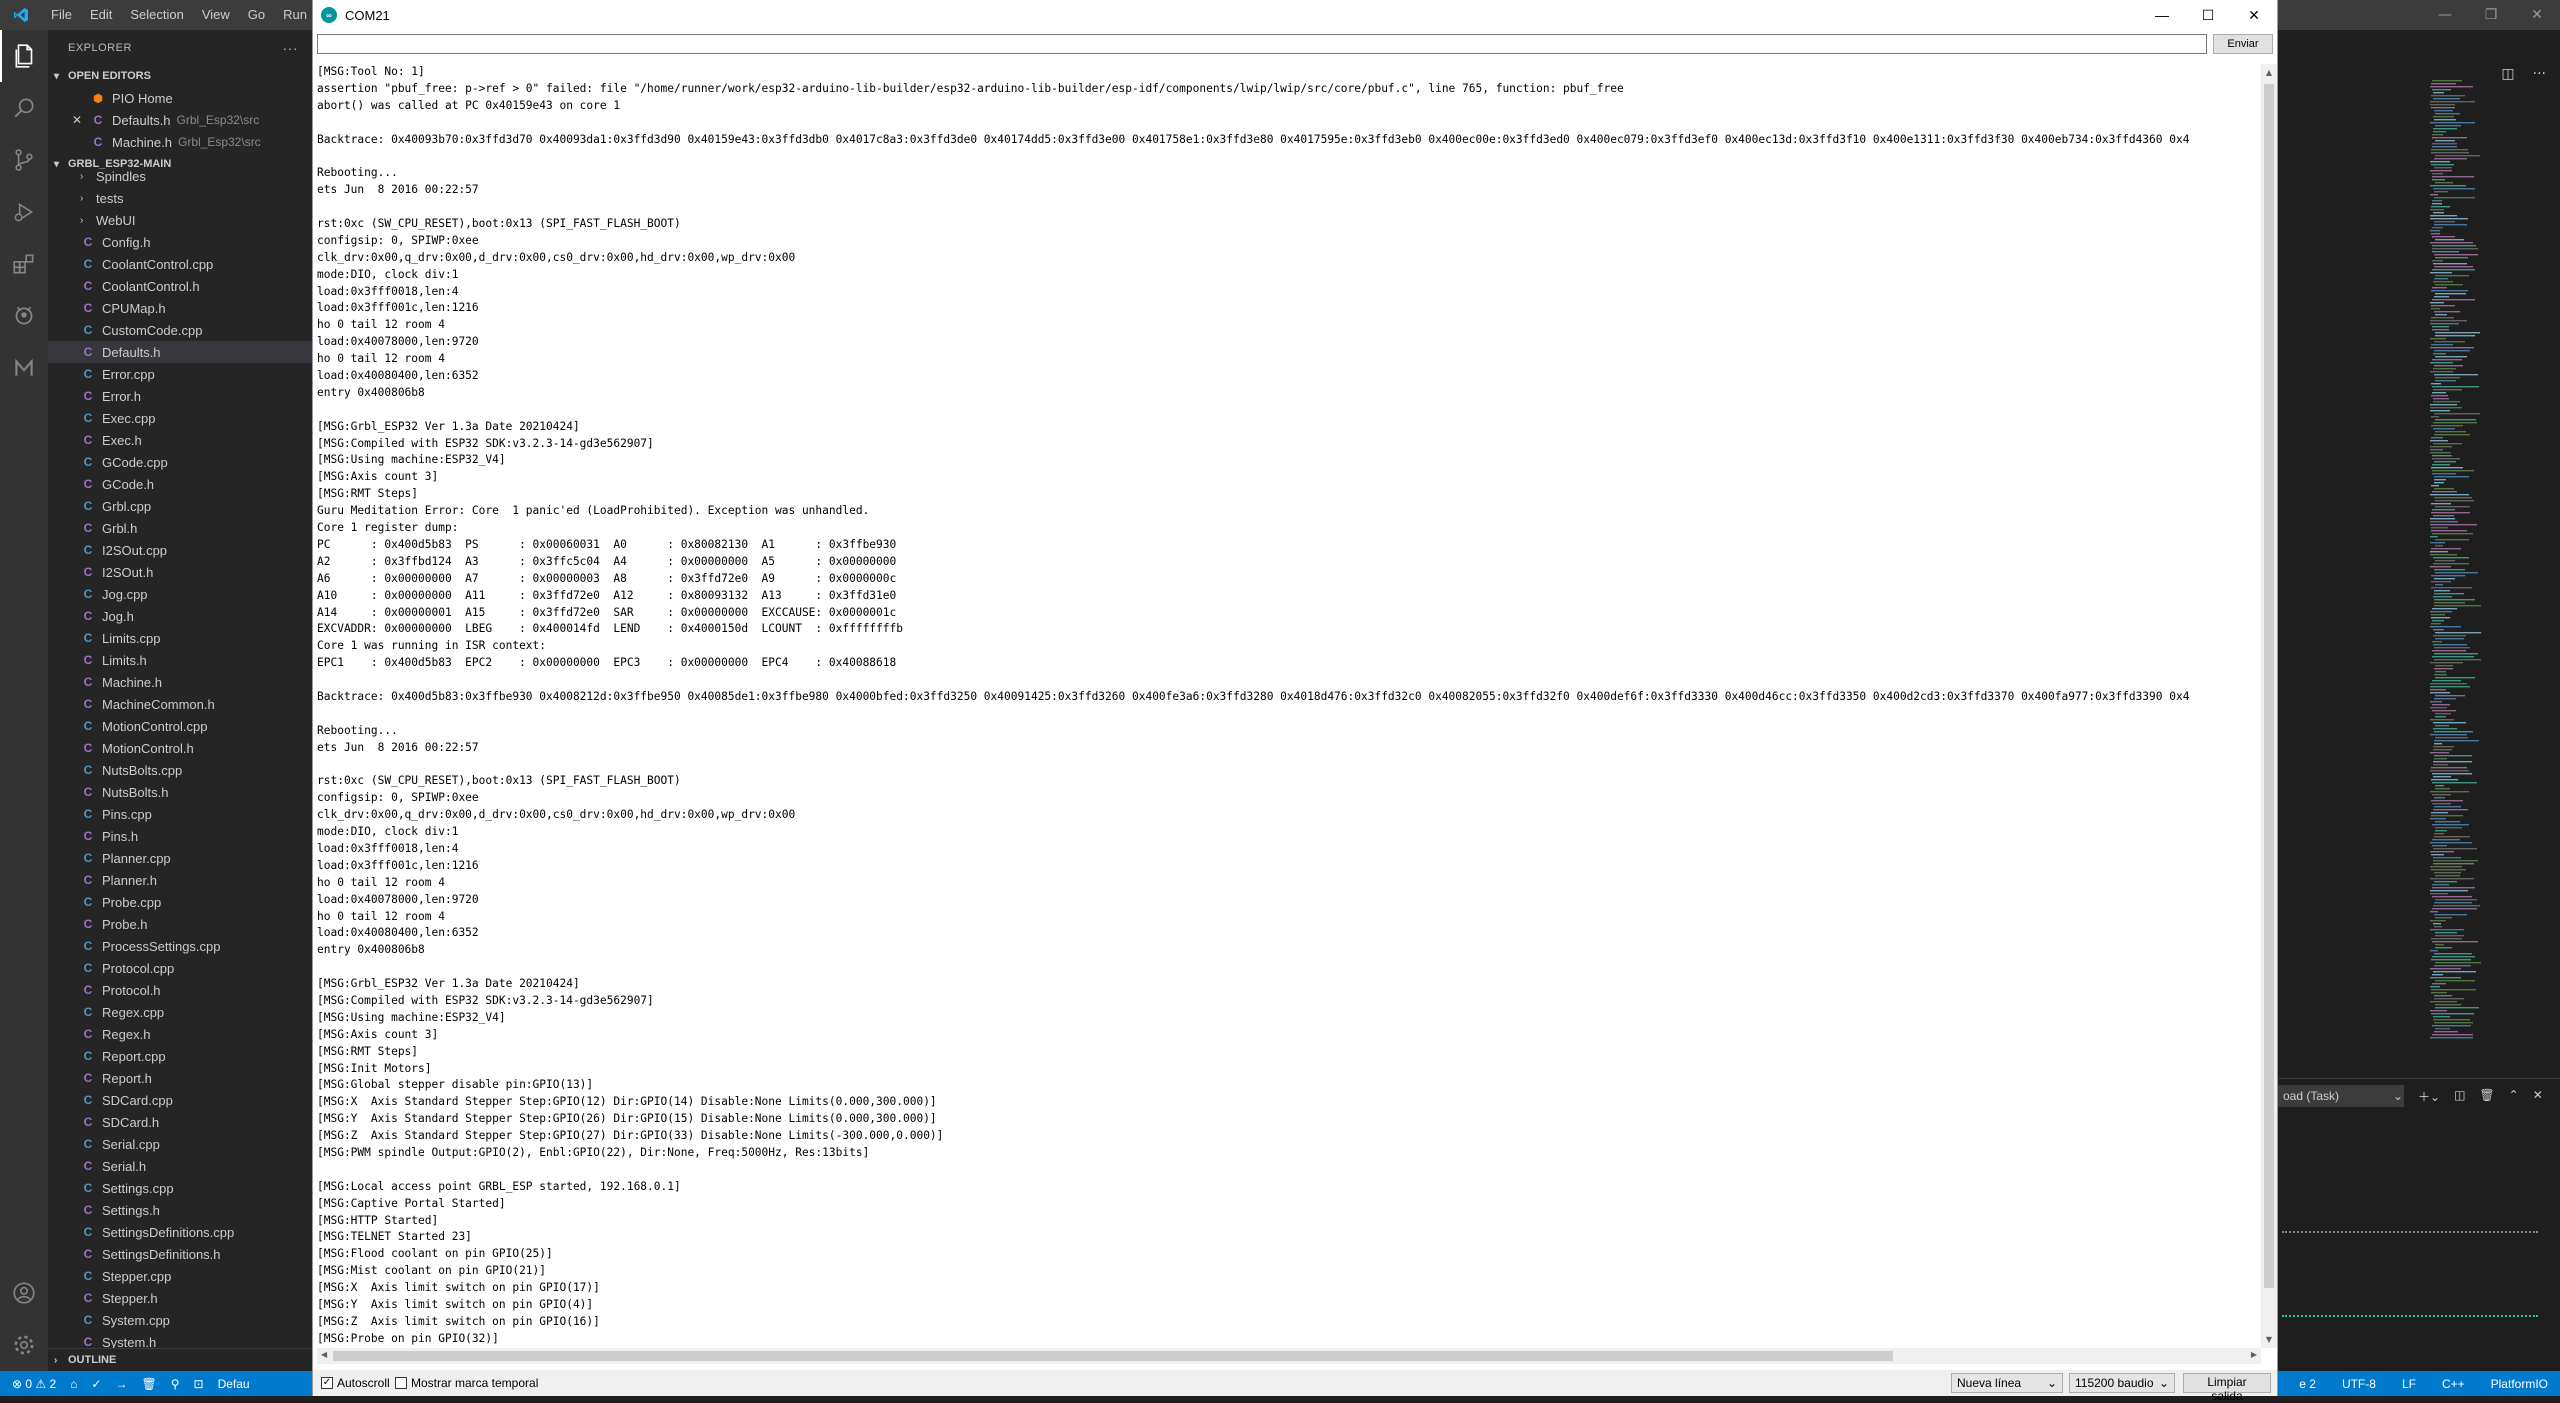 Image resolution: width=2560 pixels, height=1403 pixels. What do you see at coordinates (216, 15) in the screenshot?
I see `menu-item-view: View` at bounding box center [216, 15].